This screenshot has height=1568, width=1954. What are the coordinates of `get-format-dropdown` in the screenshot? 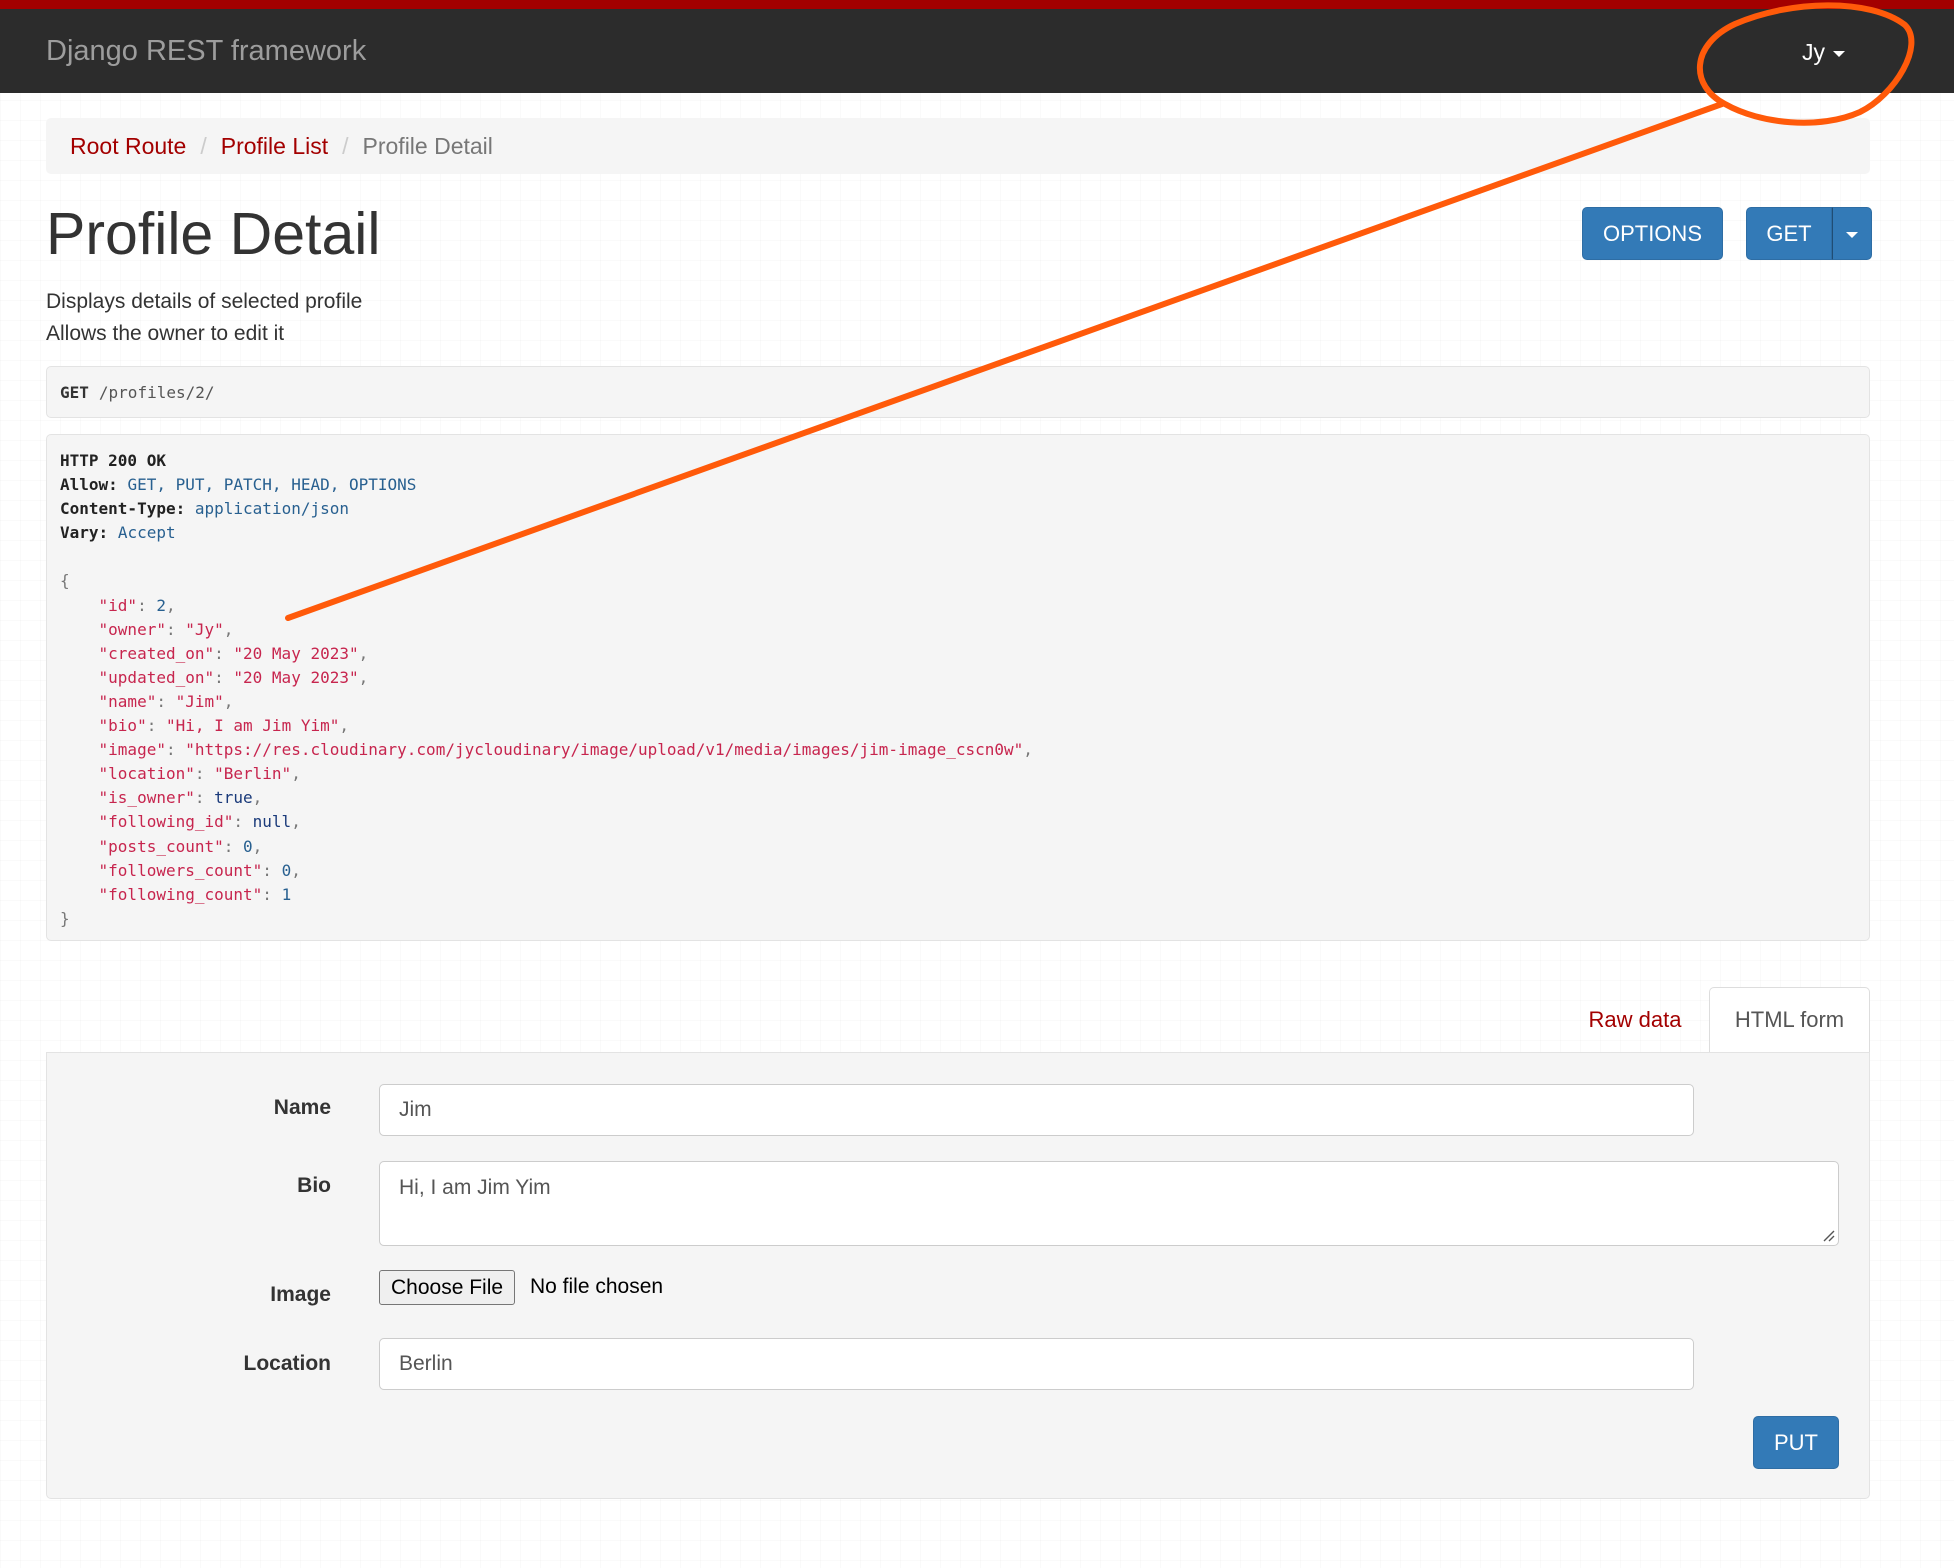 It's located at (1852, 233).